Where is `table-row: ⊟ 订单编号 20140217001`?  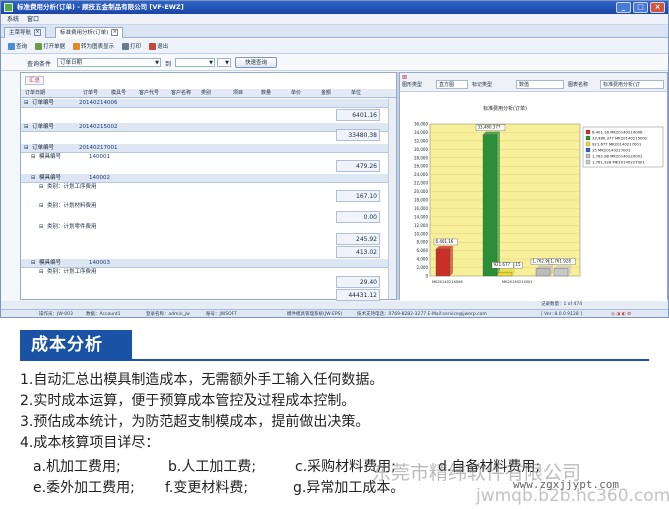 table-row: ⊟ 订单编号 20140217001 is located at coordinates (208, 148).